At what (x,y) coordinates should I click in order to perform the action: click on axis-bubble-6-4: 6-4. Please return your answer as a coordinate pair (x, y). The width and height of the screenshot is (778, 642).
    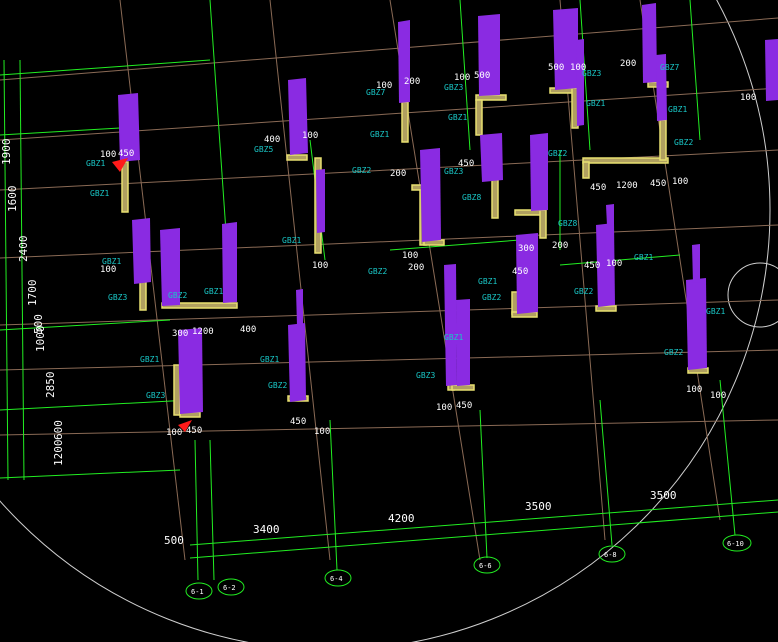
    Looking at the image, I should click on (338, 578).